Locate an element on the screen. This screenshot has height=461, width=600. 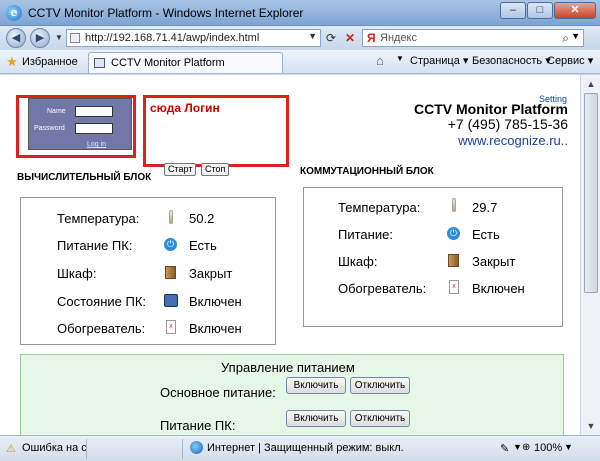
warning-icon: ⚠ is located at coordinates (11, 449).